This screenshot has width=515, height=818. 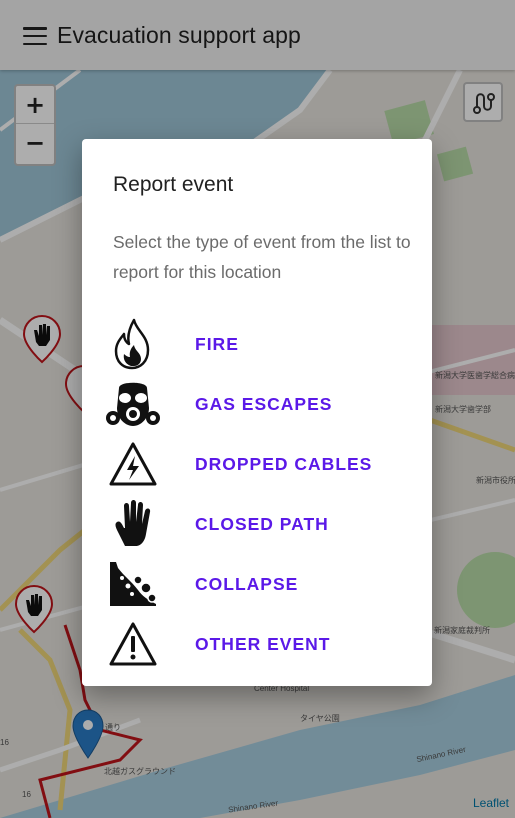 I want to click on option-other-event: OTHER EVENT, so click(x=263, y=644).